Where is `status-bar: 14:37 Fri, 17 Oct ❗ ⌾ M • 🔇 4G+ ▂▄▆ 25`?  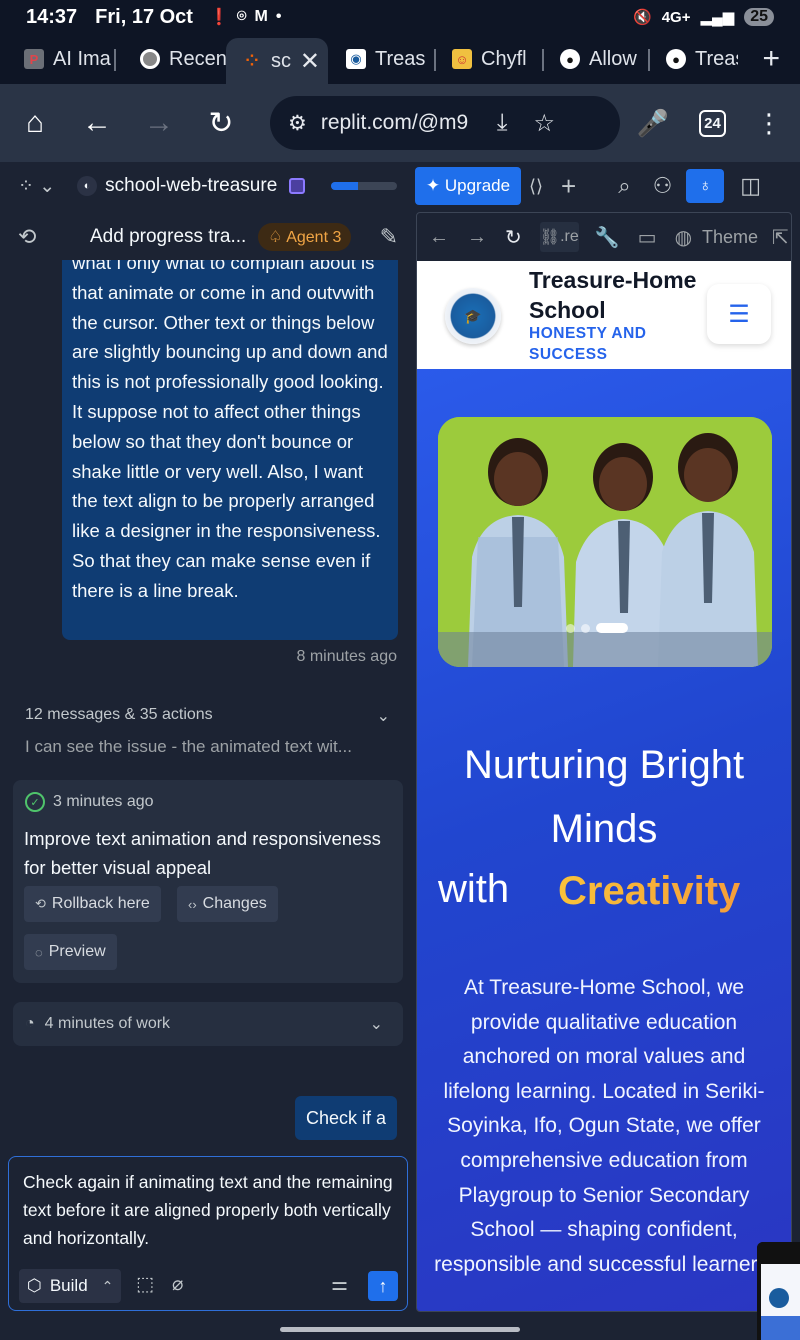 status-bar: 14:37 Fri, 17 Oct ❗ ⌾ M • 🔇 4G+ ▂▄▆ 25 is located at coordinates (400, 17).